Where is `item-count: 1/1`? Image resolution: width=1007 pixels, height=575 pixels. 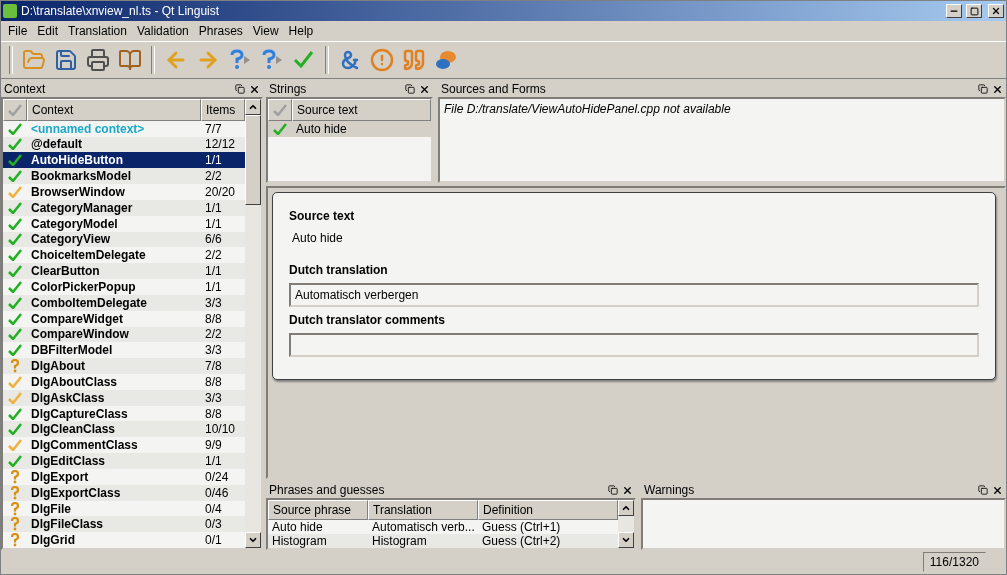 item-count: 1/1 is located at coordinates (213, 271).